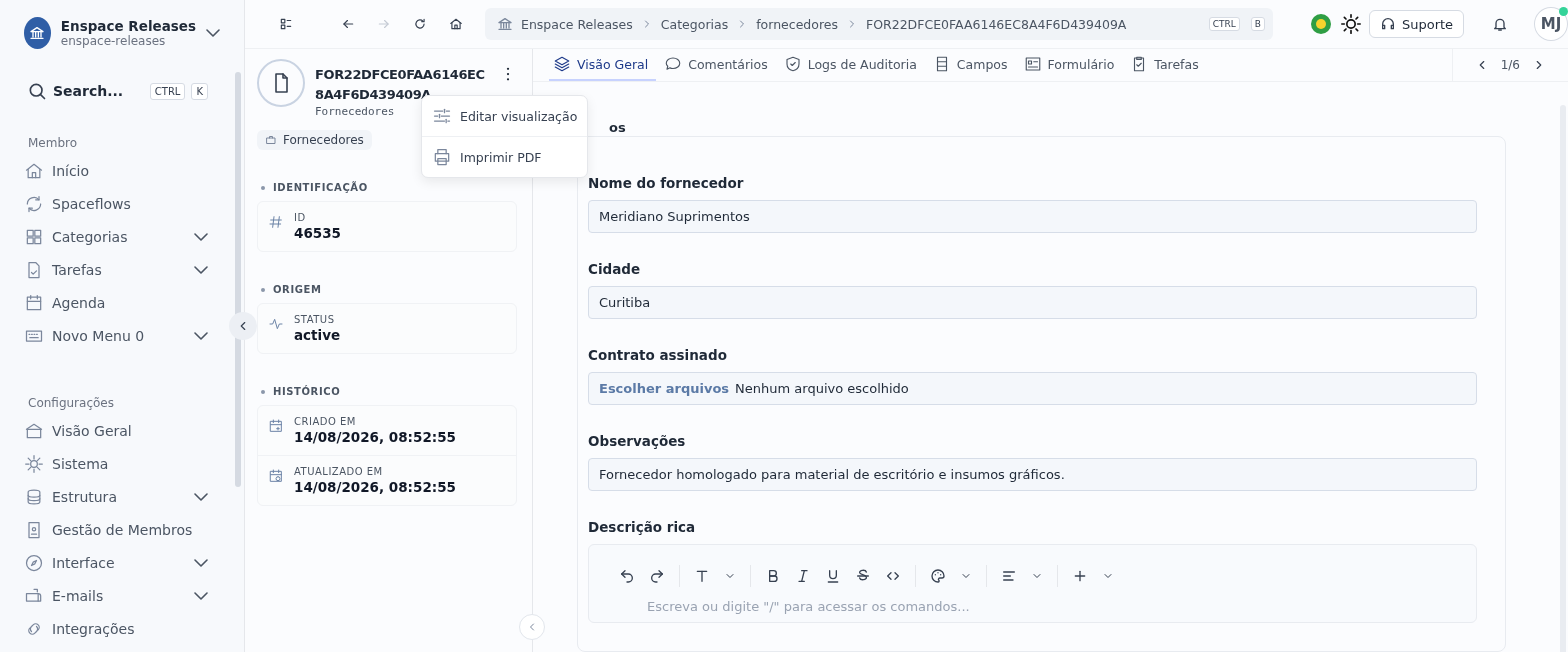  Describe the element at coordinates (53, 143) in the screenshot. I see `sidebar-heading: Membro` at that location.